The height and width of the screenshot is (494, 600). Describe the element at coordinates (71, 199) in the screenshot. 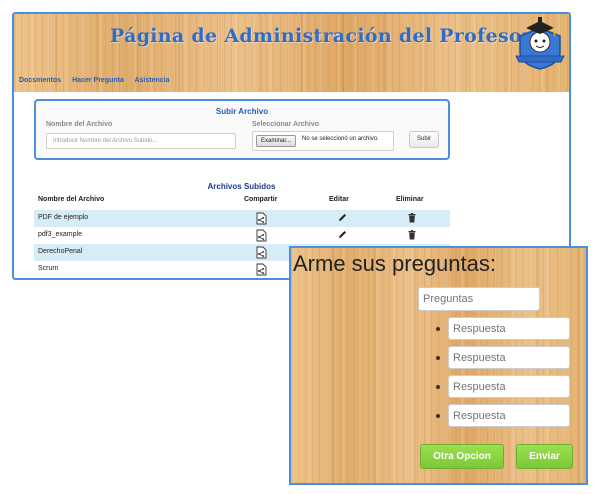

I see `column-header-name: Nombre del Archivo` at that location.